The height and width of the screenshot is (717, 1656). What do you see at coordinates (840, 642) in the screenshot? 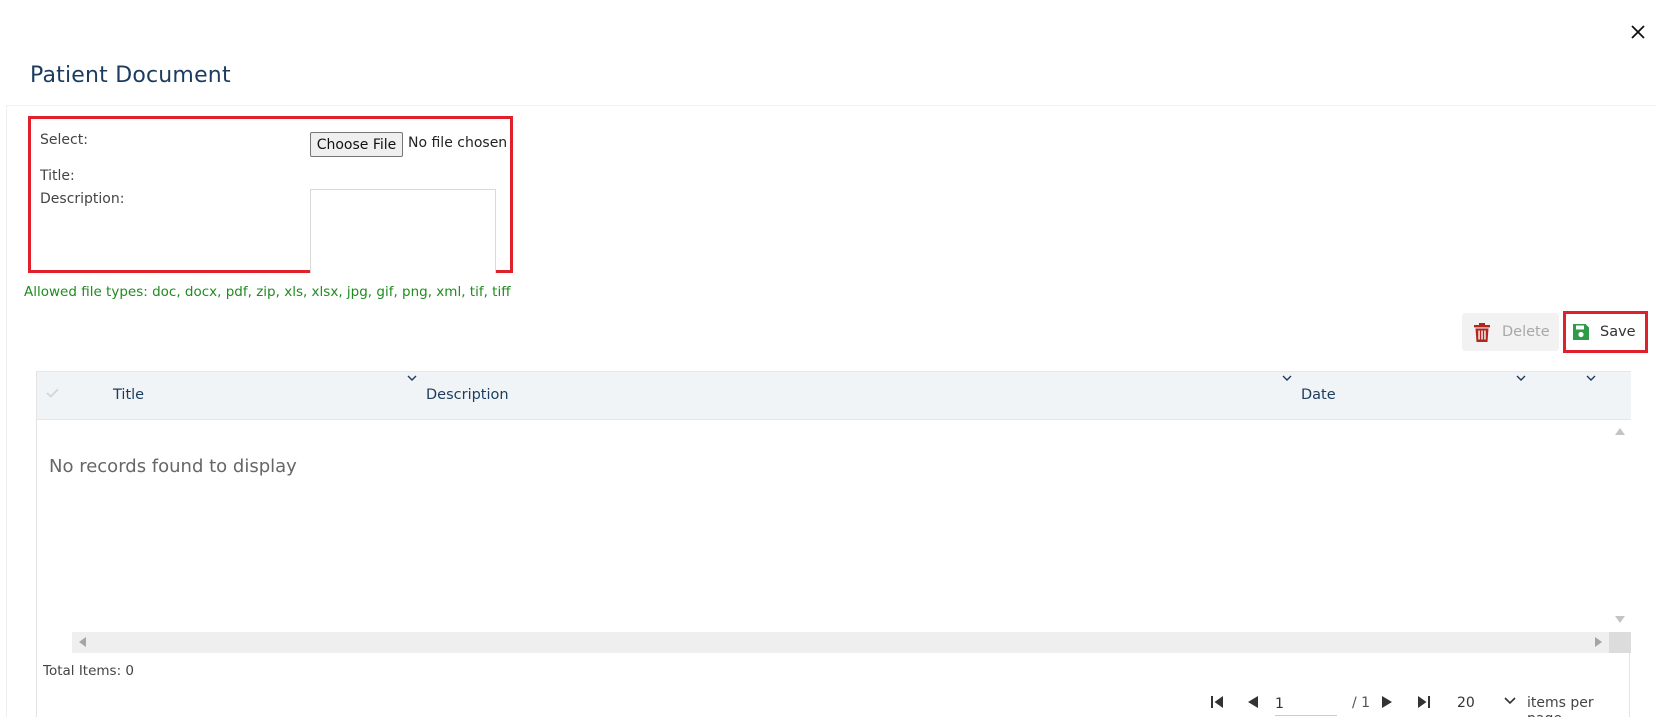
I see `horizontal-scrollbar` at bounding box center [840, 642].